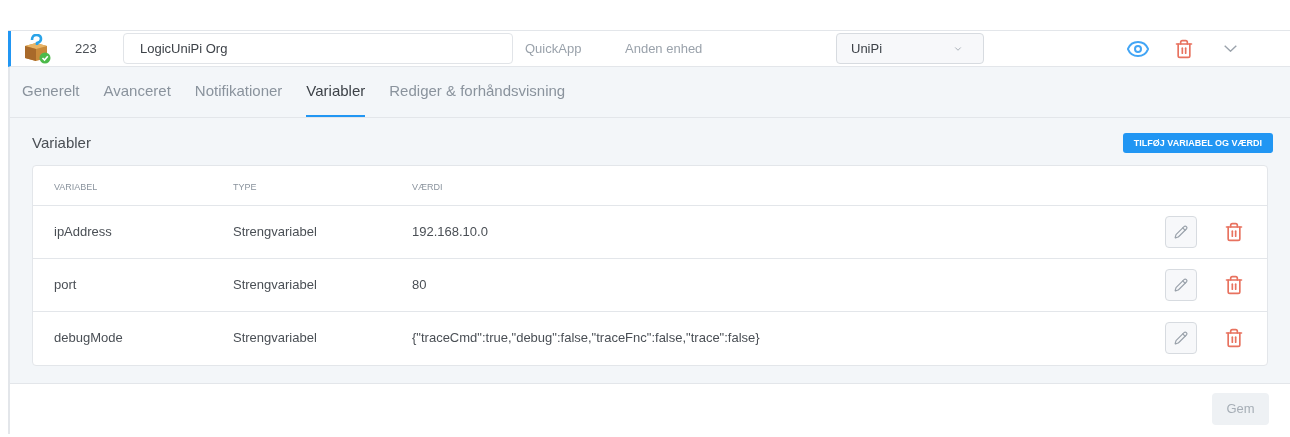 The width and height of the screenshot is (1290, 437). Describe the element at coordinates (420, 284) in the screenshot. I see `variable-value: 80` at that location.